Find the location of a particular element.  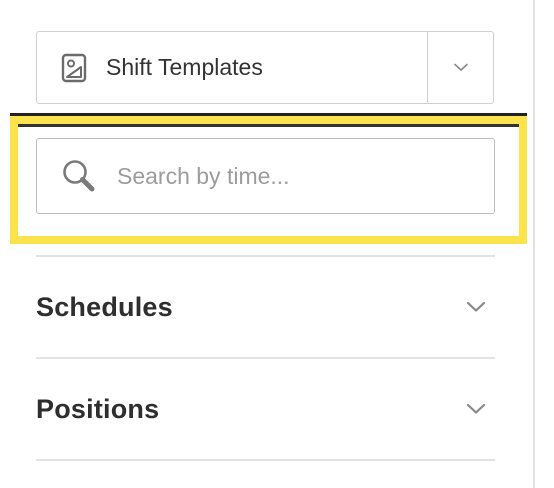

shift-templates-dropdown: Shift Templates is located at coordinates (265, 67).